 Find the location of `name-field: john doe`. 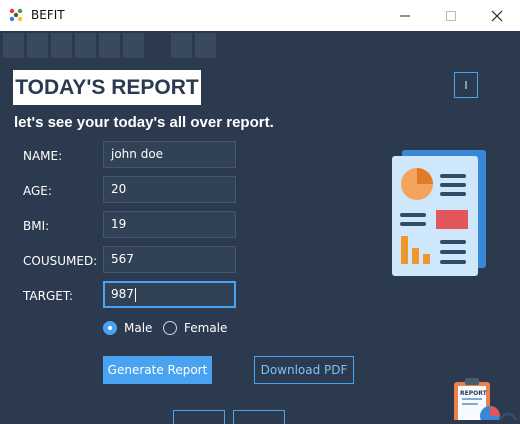

name-field: john doe is located at coordinates (169, 154).